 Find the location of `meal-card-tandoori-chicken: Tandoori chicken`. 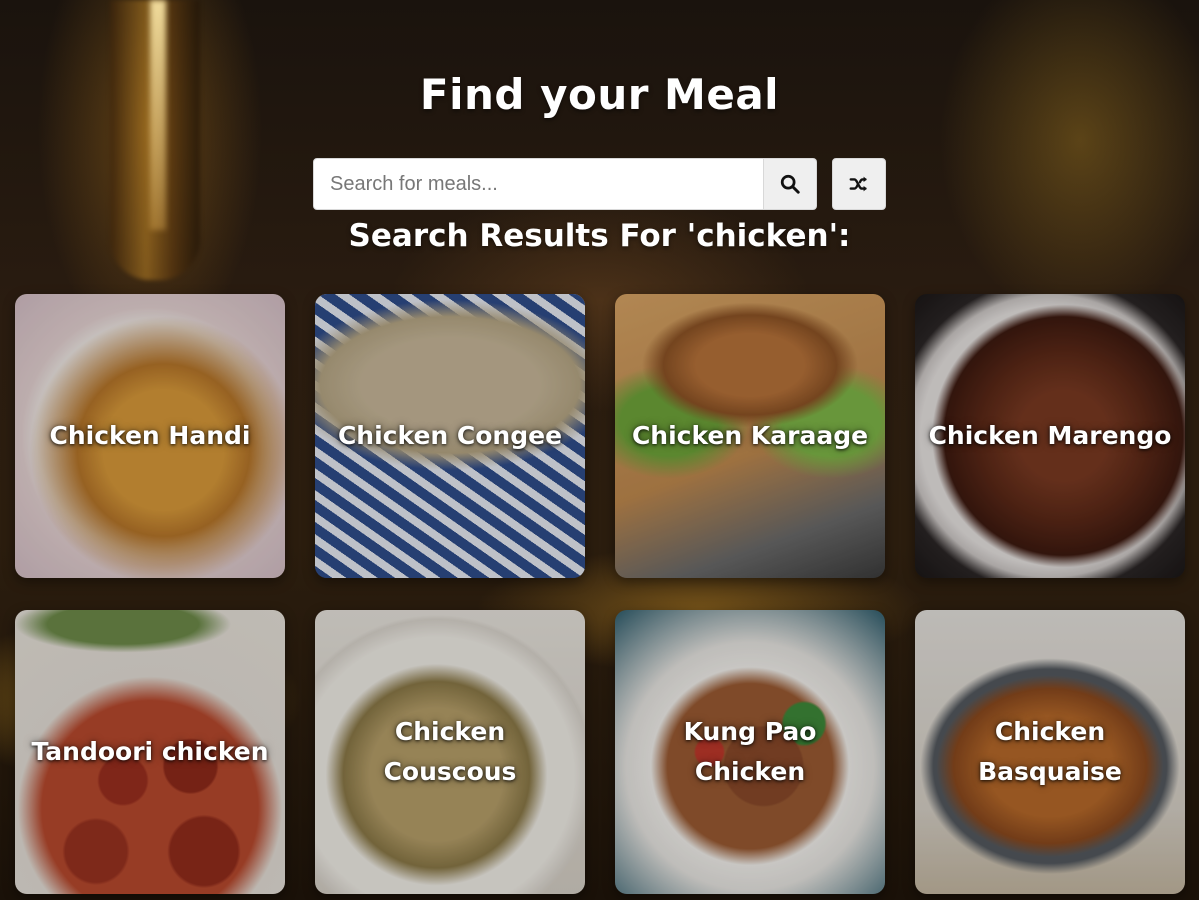

meal-card-tandoori-chicken: Tandoori chicken is located at coordinates (150, 752).